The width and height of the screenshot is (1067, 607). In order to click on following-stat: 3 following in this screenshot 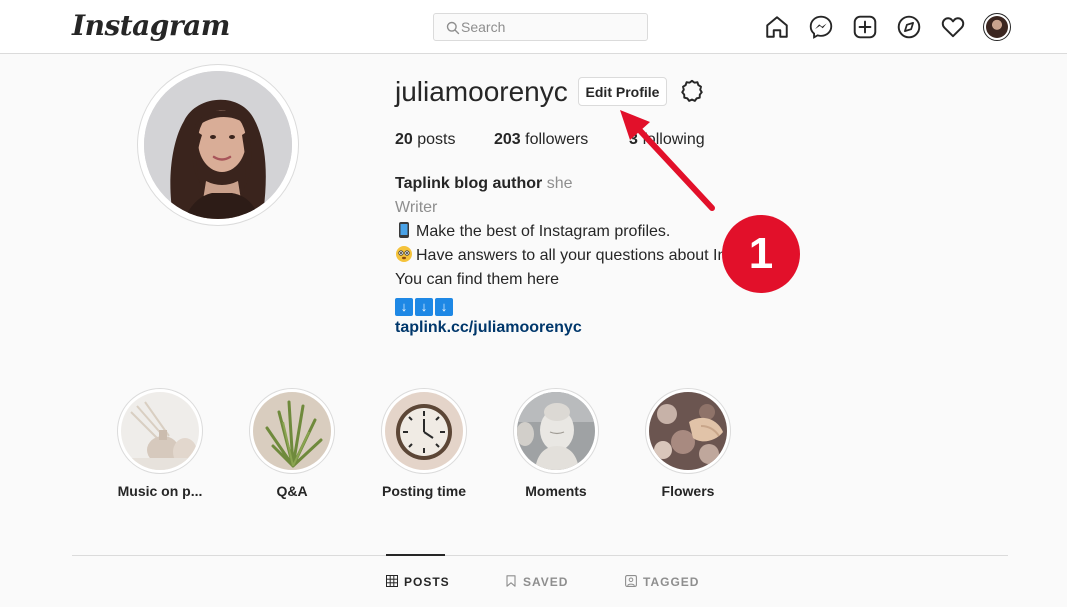, I will do `click(667, 140)`.